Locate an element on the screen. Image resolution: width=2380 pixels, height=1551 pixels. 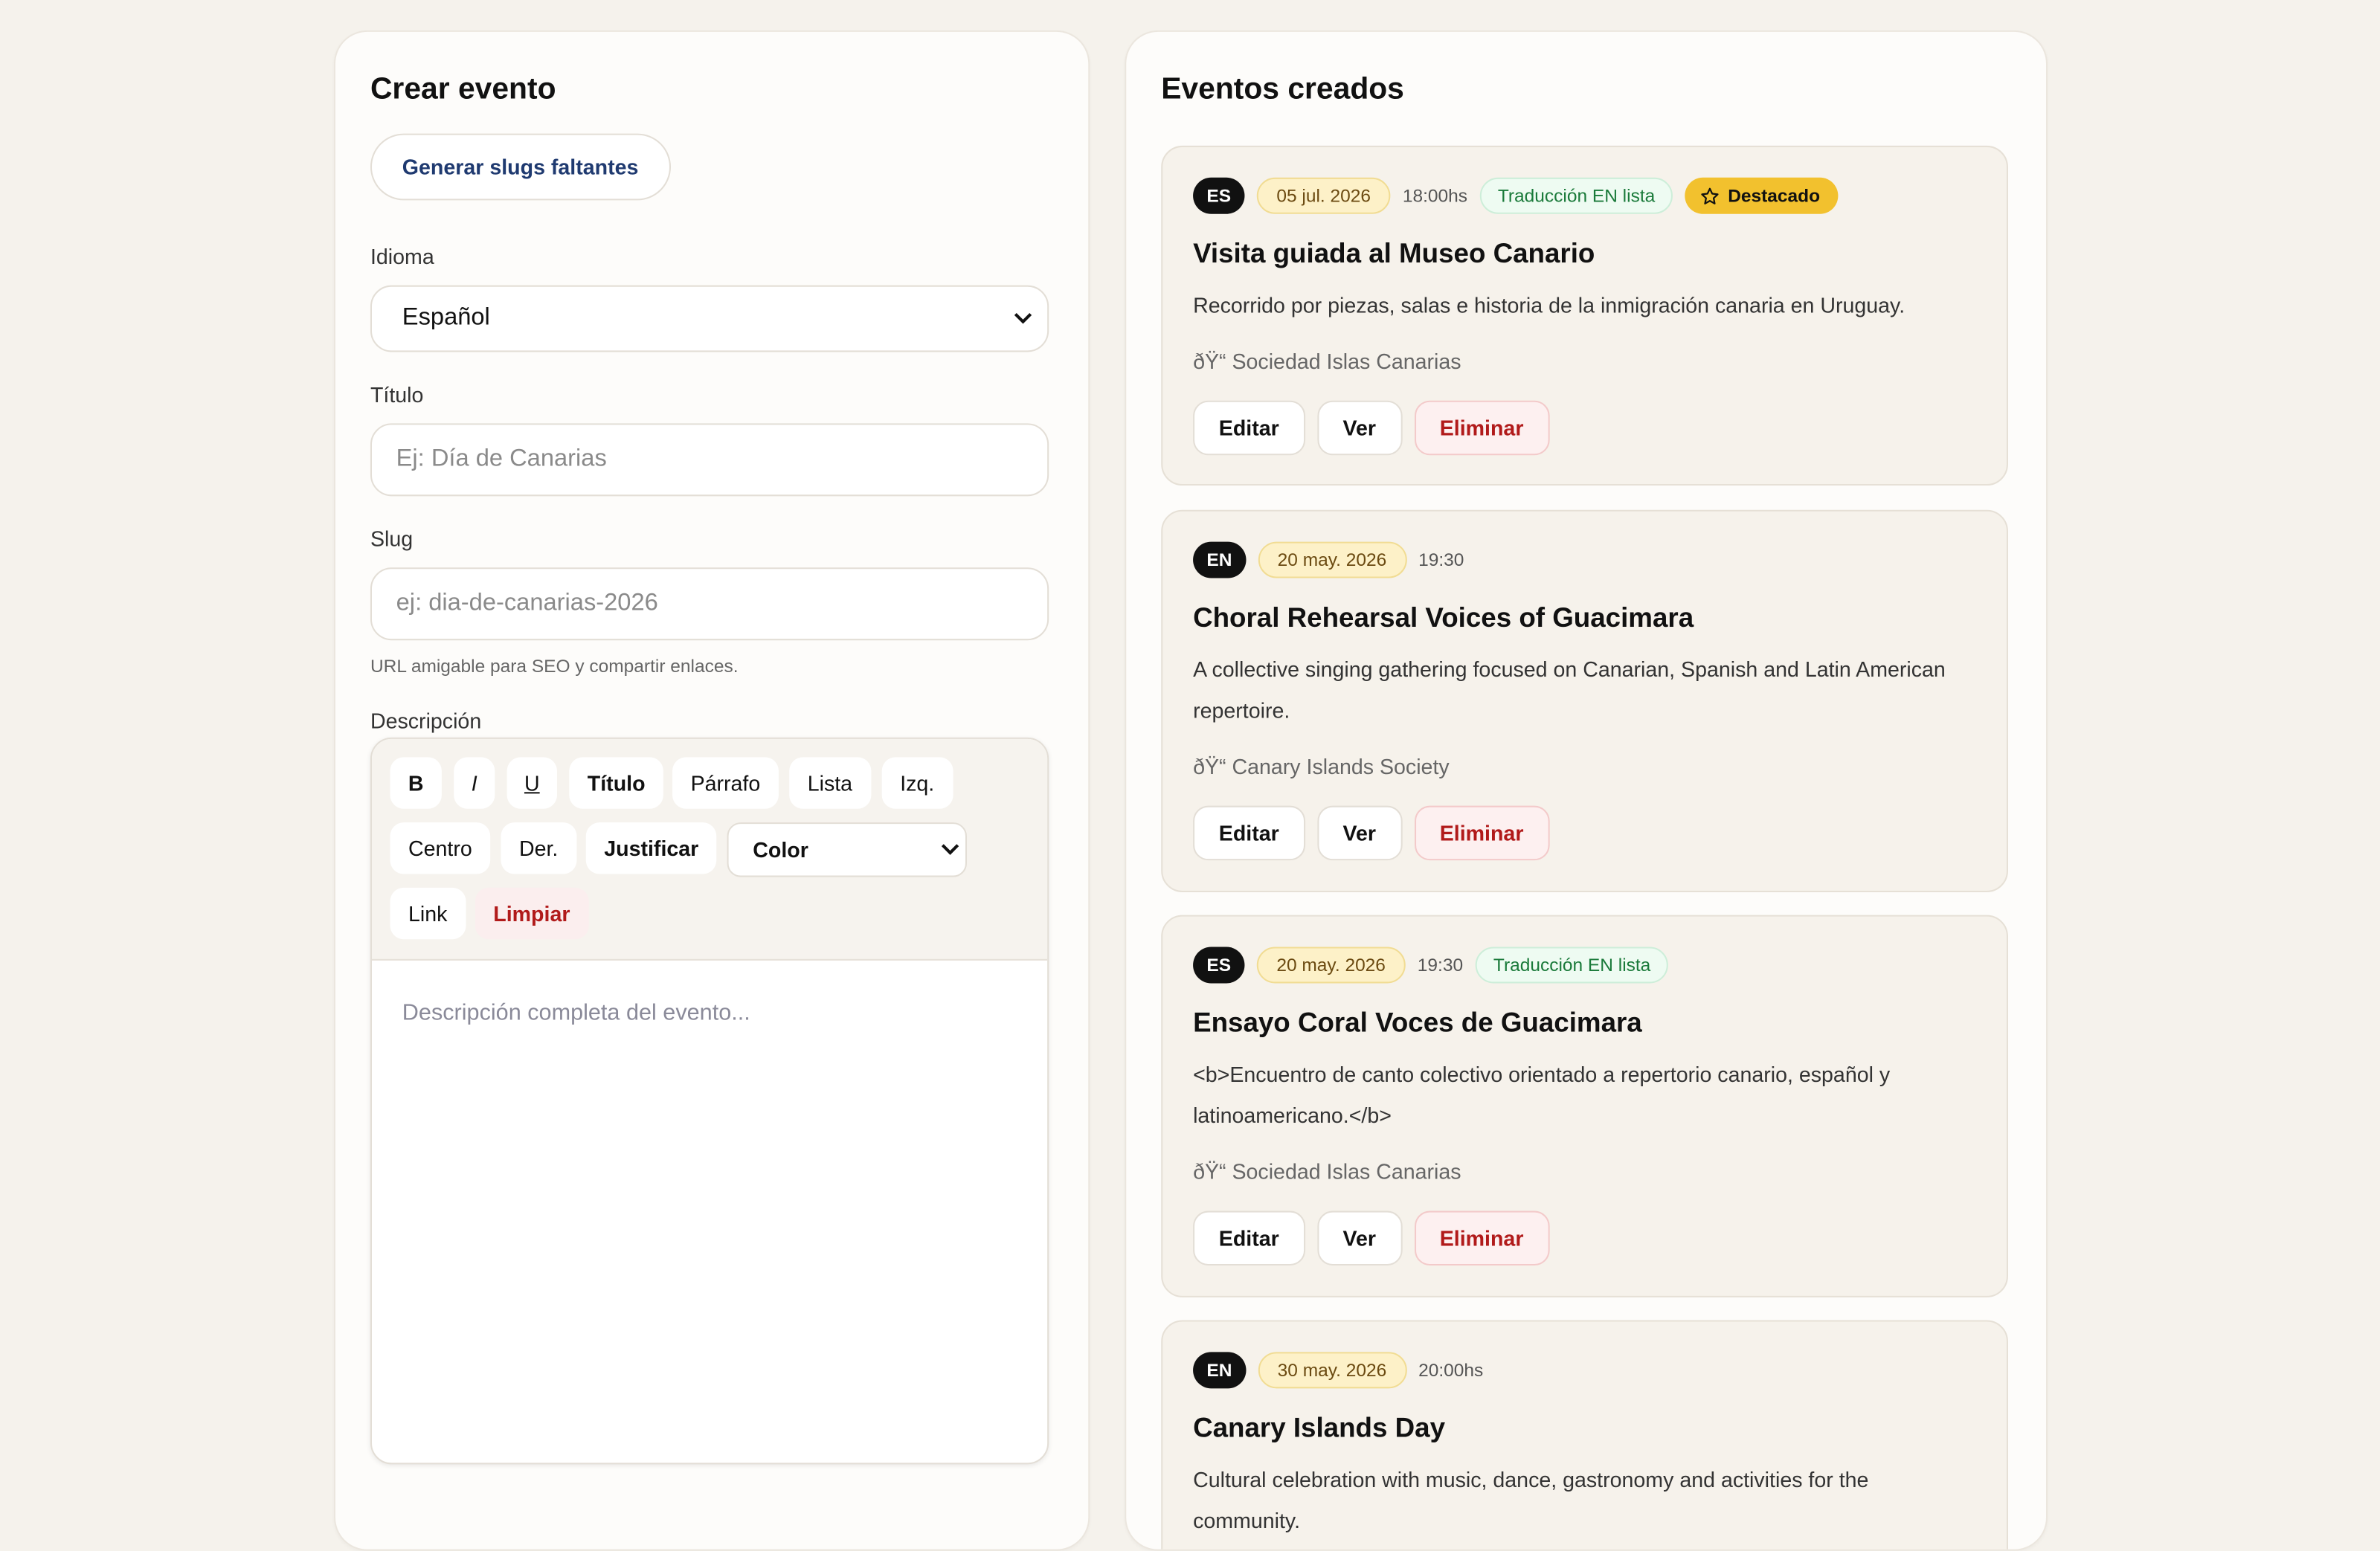
justify-button: Justificar is located at coordinates (651, 848).